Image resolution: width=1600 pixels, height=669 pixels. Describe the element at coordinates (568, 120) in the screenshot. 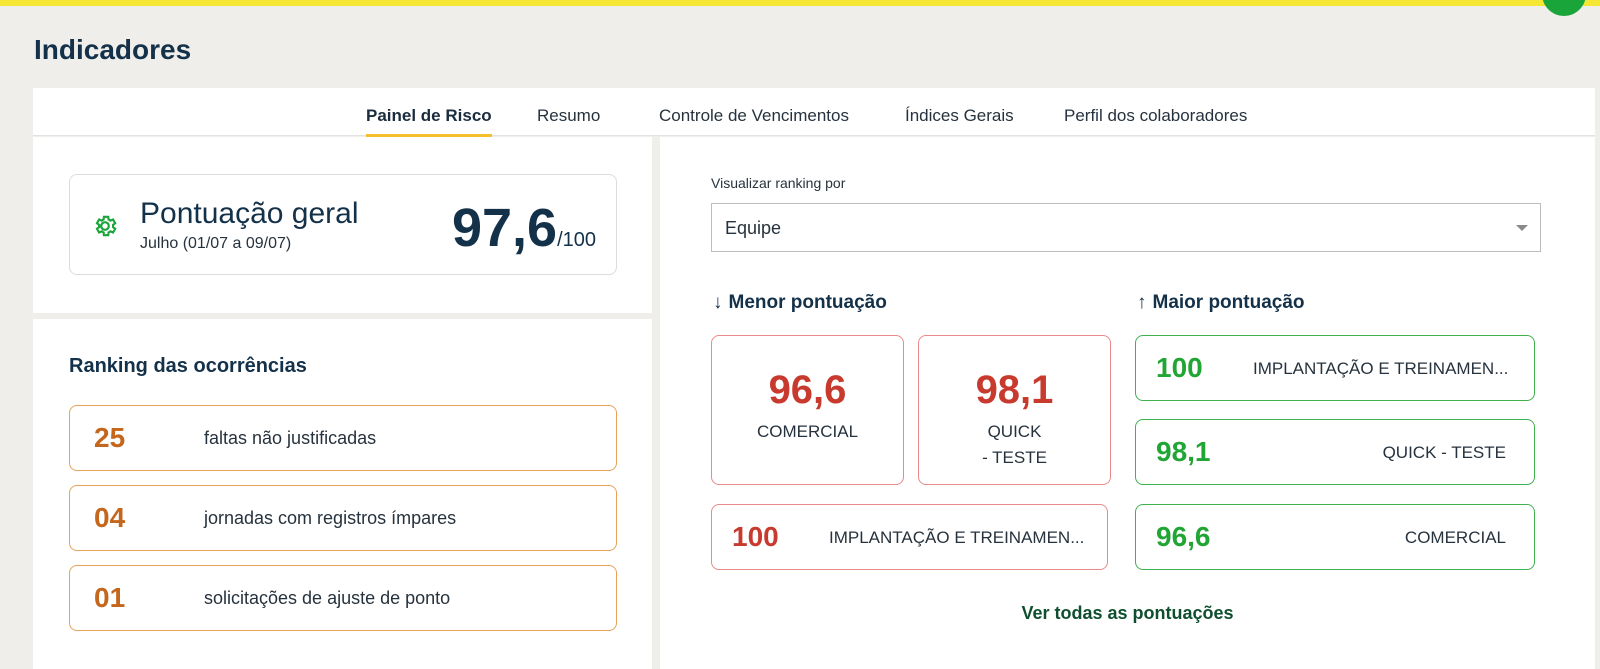

I see `tab-resumo: Resumo` at that location.